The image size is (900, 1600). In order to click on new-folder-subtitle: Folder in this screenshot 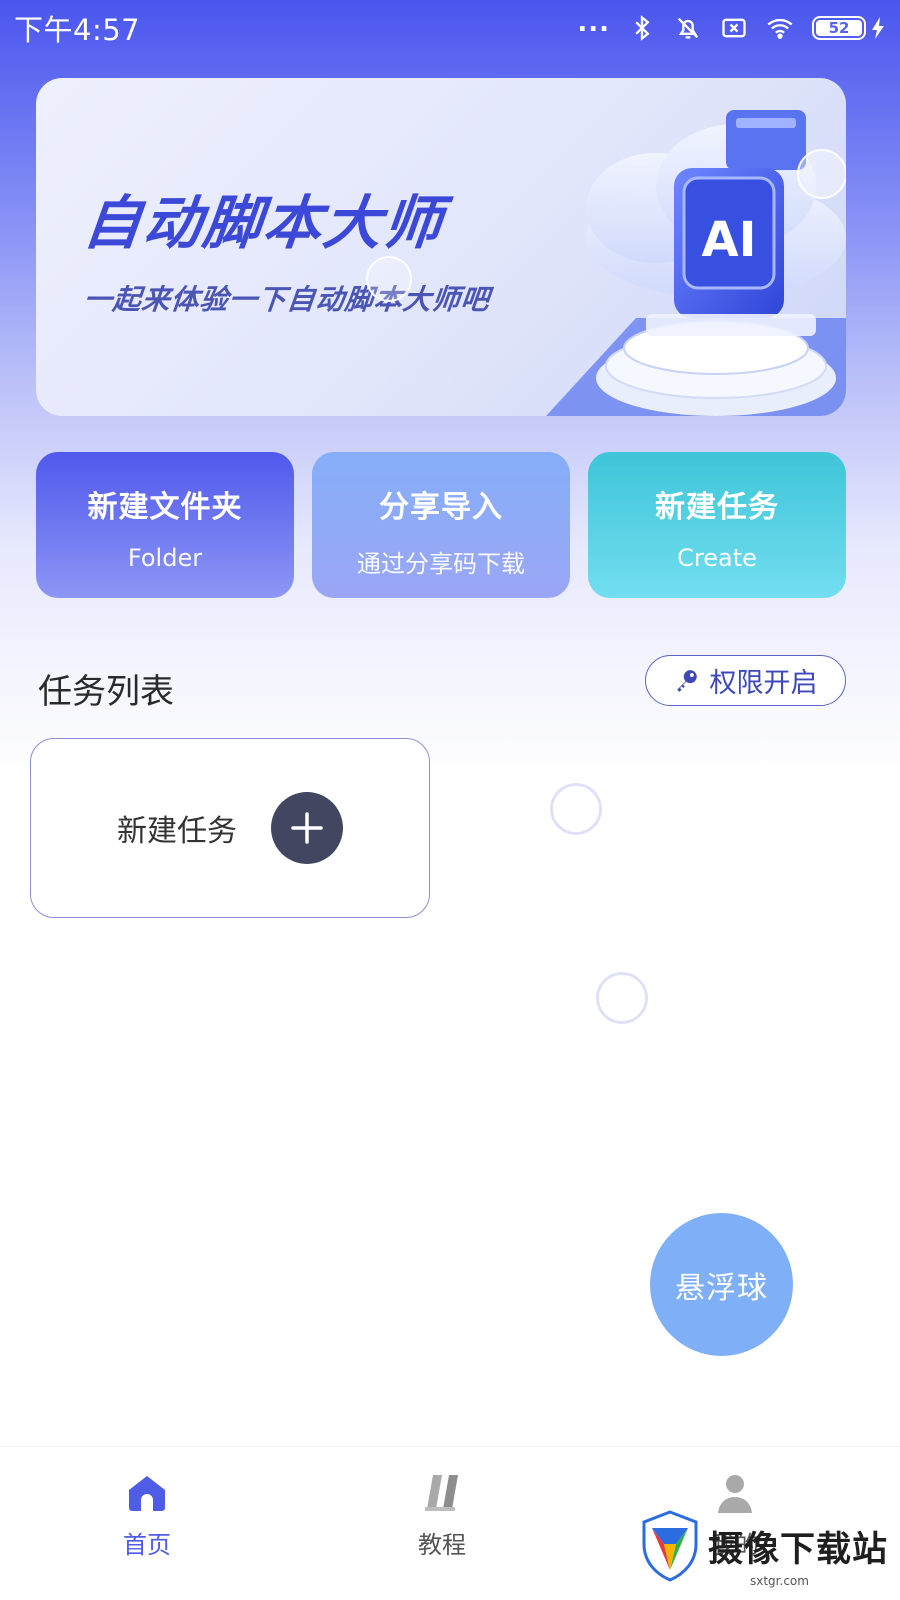, I will do `click(165, 558)`.